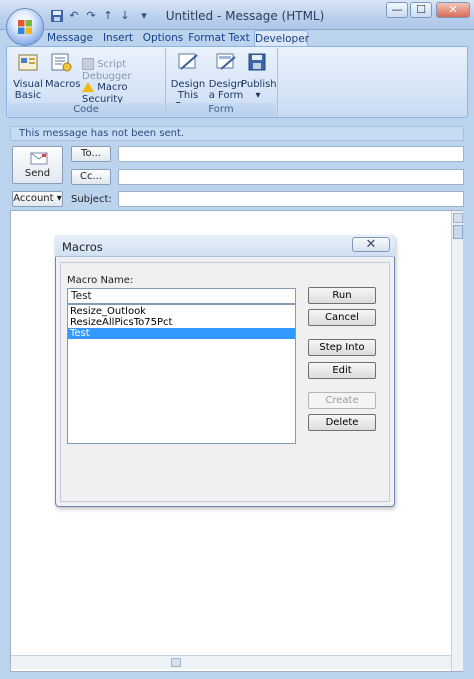  I want to click on script-debugger-icon, so click(88, 64).